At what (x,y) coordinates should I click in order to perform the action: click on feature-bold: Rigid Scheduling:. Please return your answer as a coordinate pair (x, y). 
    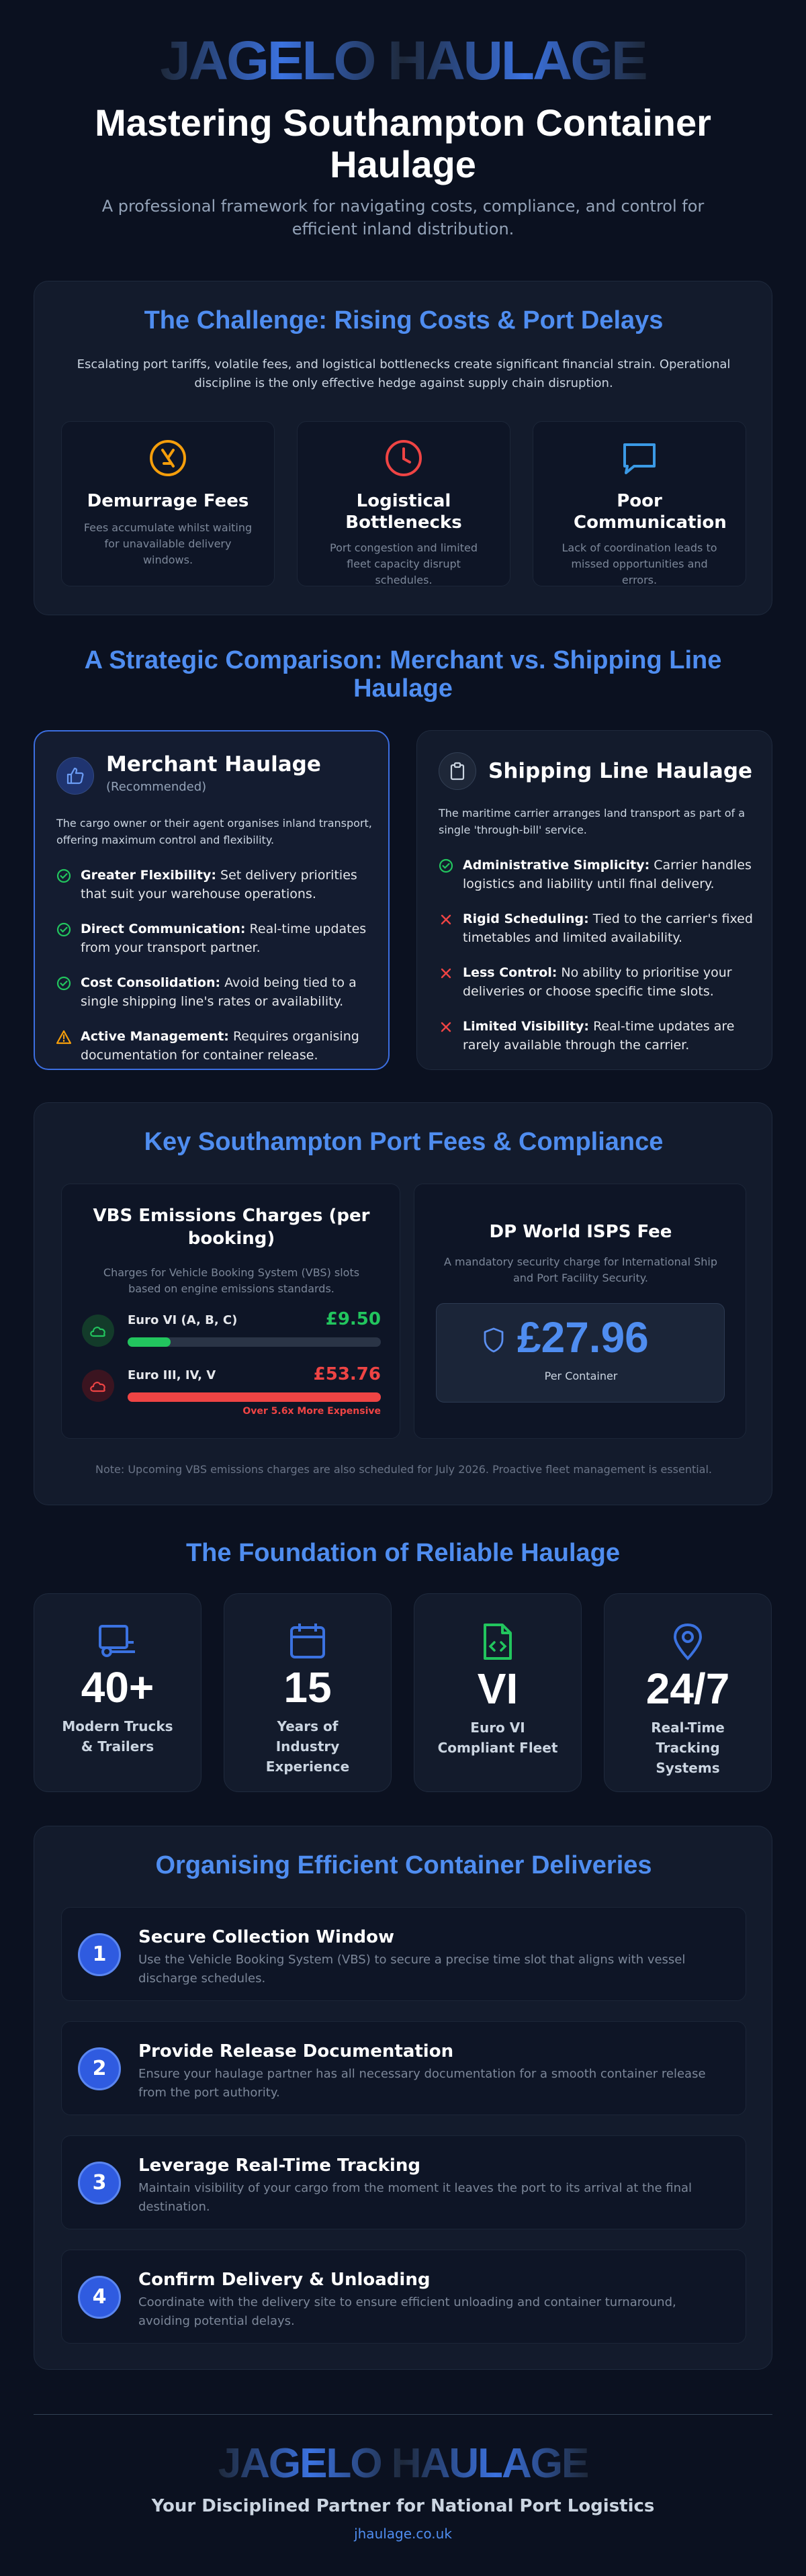
    Looking at the image, I should click on (526, 919).